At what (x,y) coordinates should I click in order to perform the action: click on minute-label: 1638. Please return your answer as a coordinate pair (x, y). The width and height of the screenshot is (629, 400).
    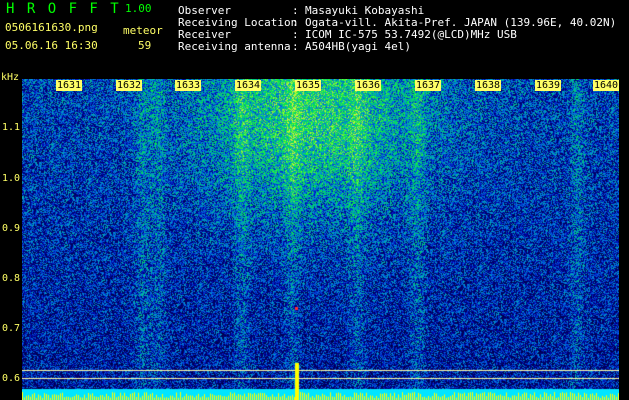
    Looking at the image, I should click on (488, 85).